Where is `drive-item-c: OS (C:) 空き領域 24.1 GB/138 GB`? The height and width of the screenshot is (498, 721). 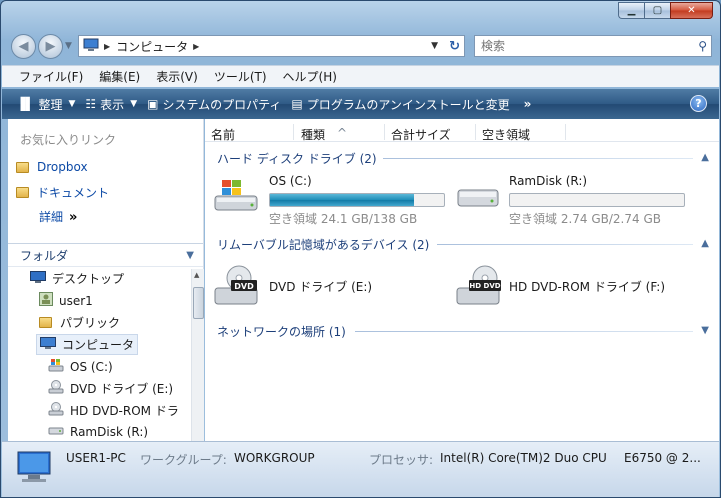
drive-item-c: OS (C:) 空き領域 24.1 GB/138 GB is located at coordinates (329, 200).